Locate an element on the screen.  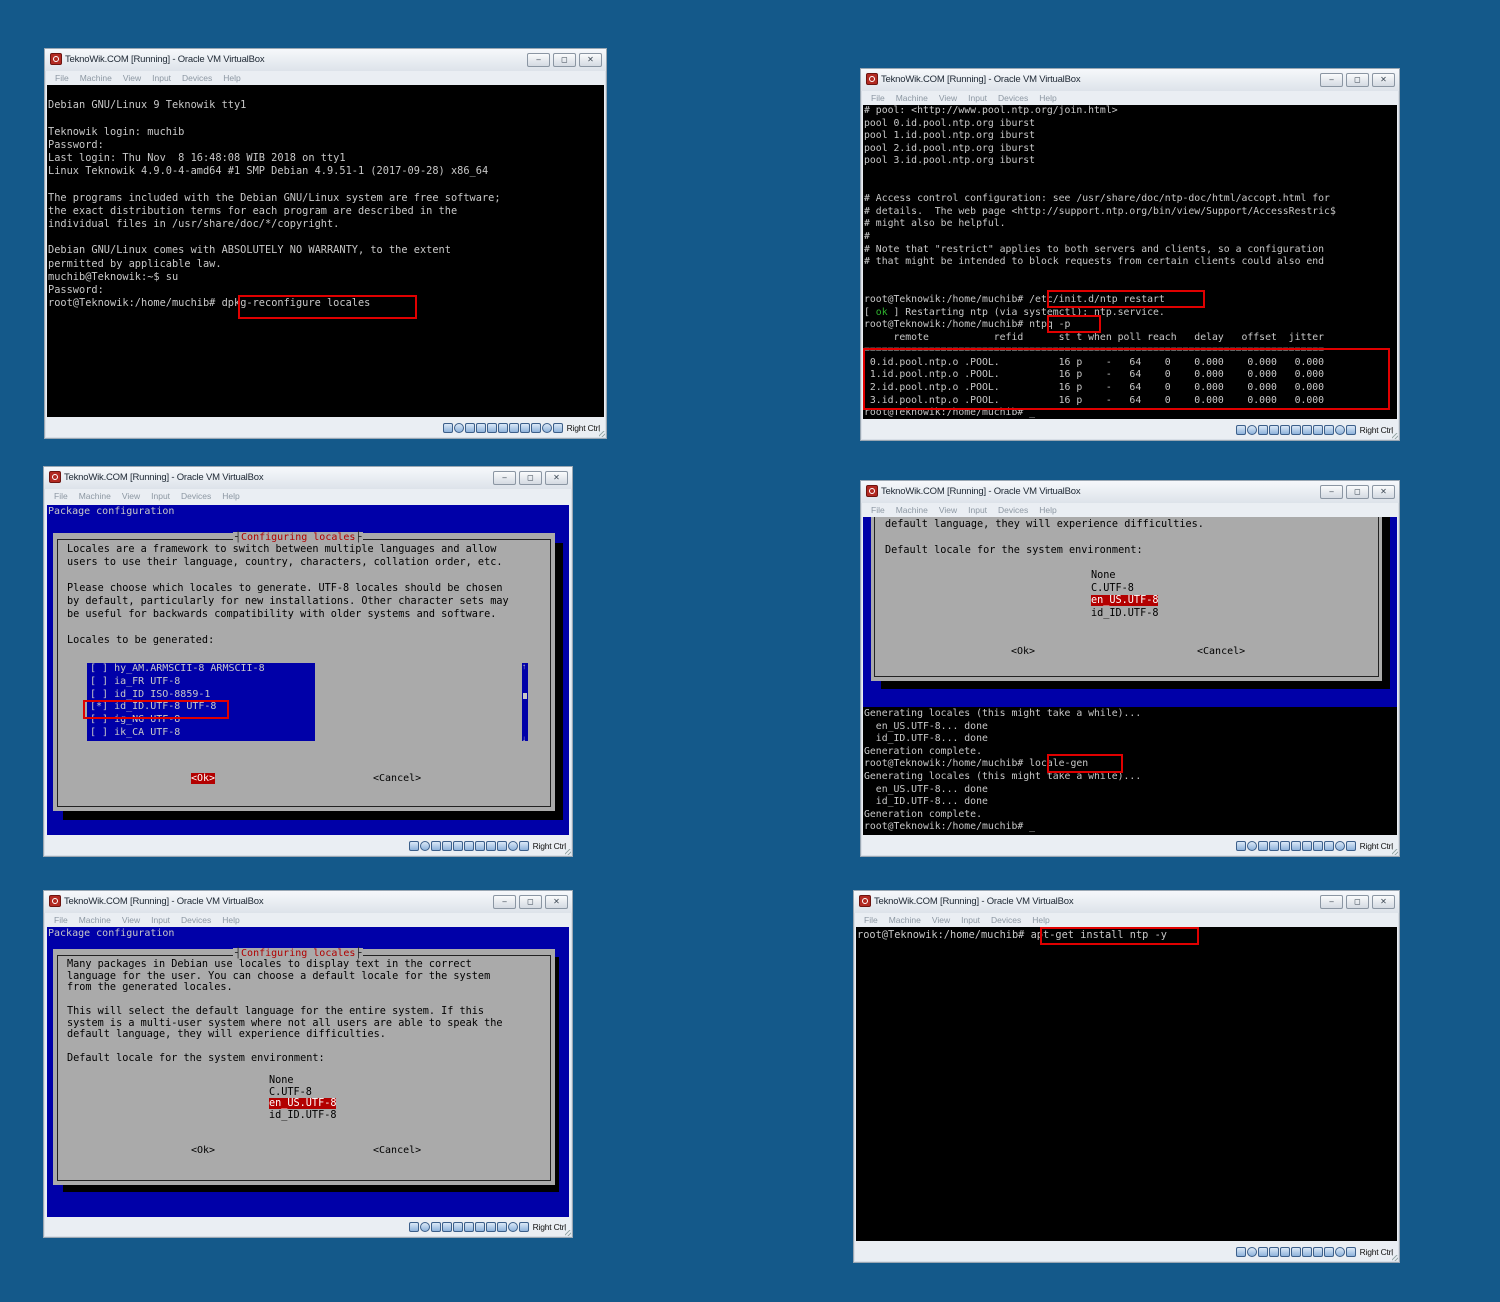
menu-machine: Machine is located at coordinates (912, 510).